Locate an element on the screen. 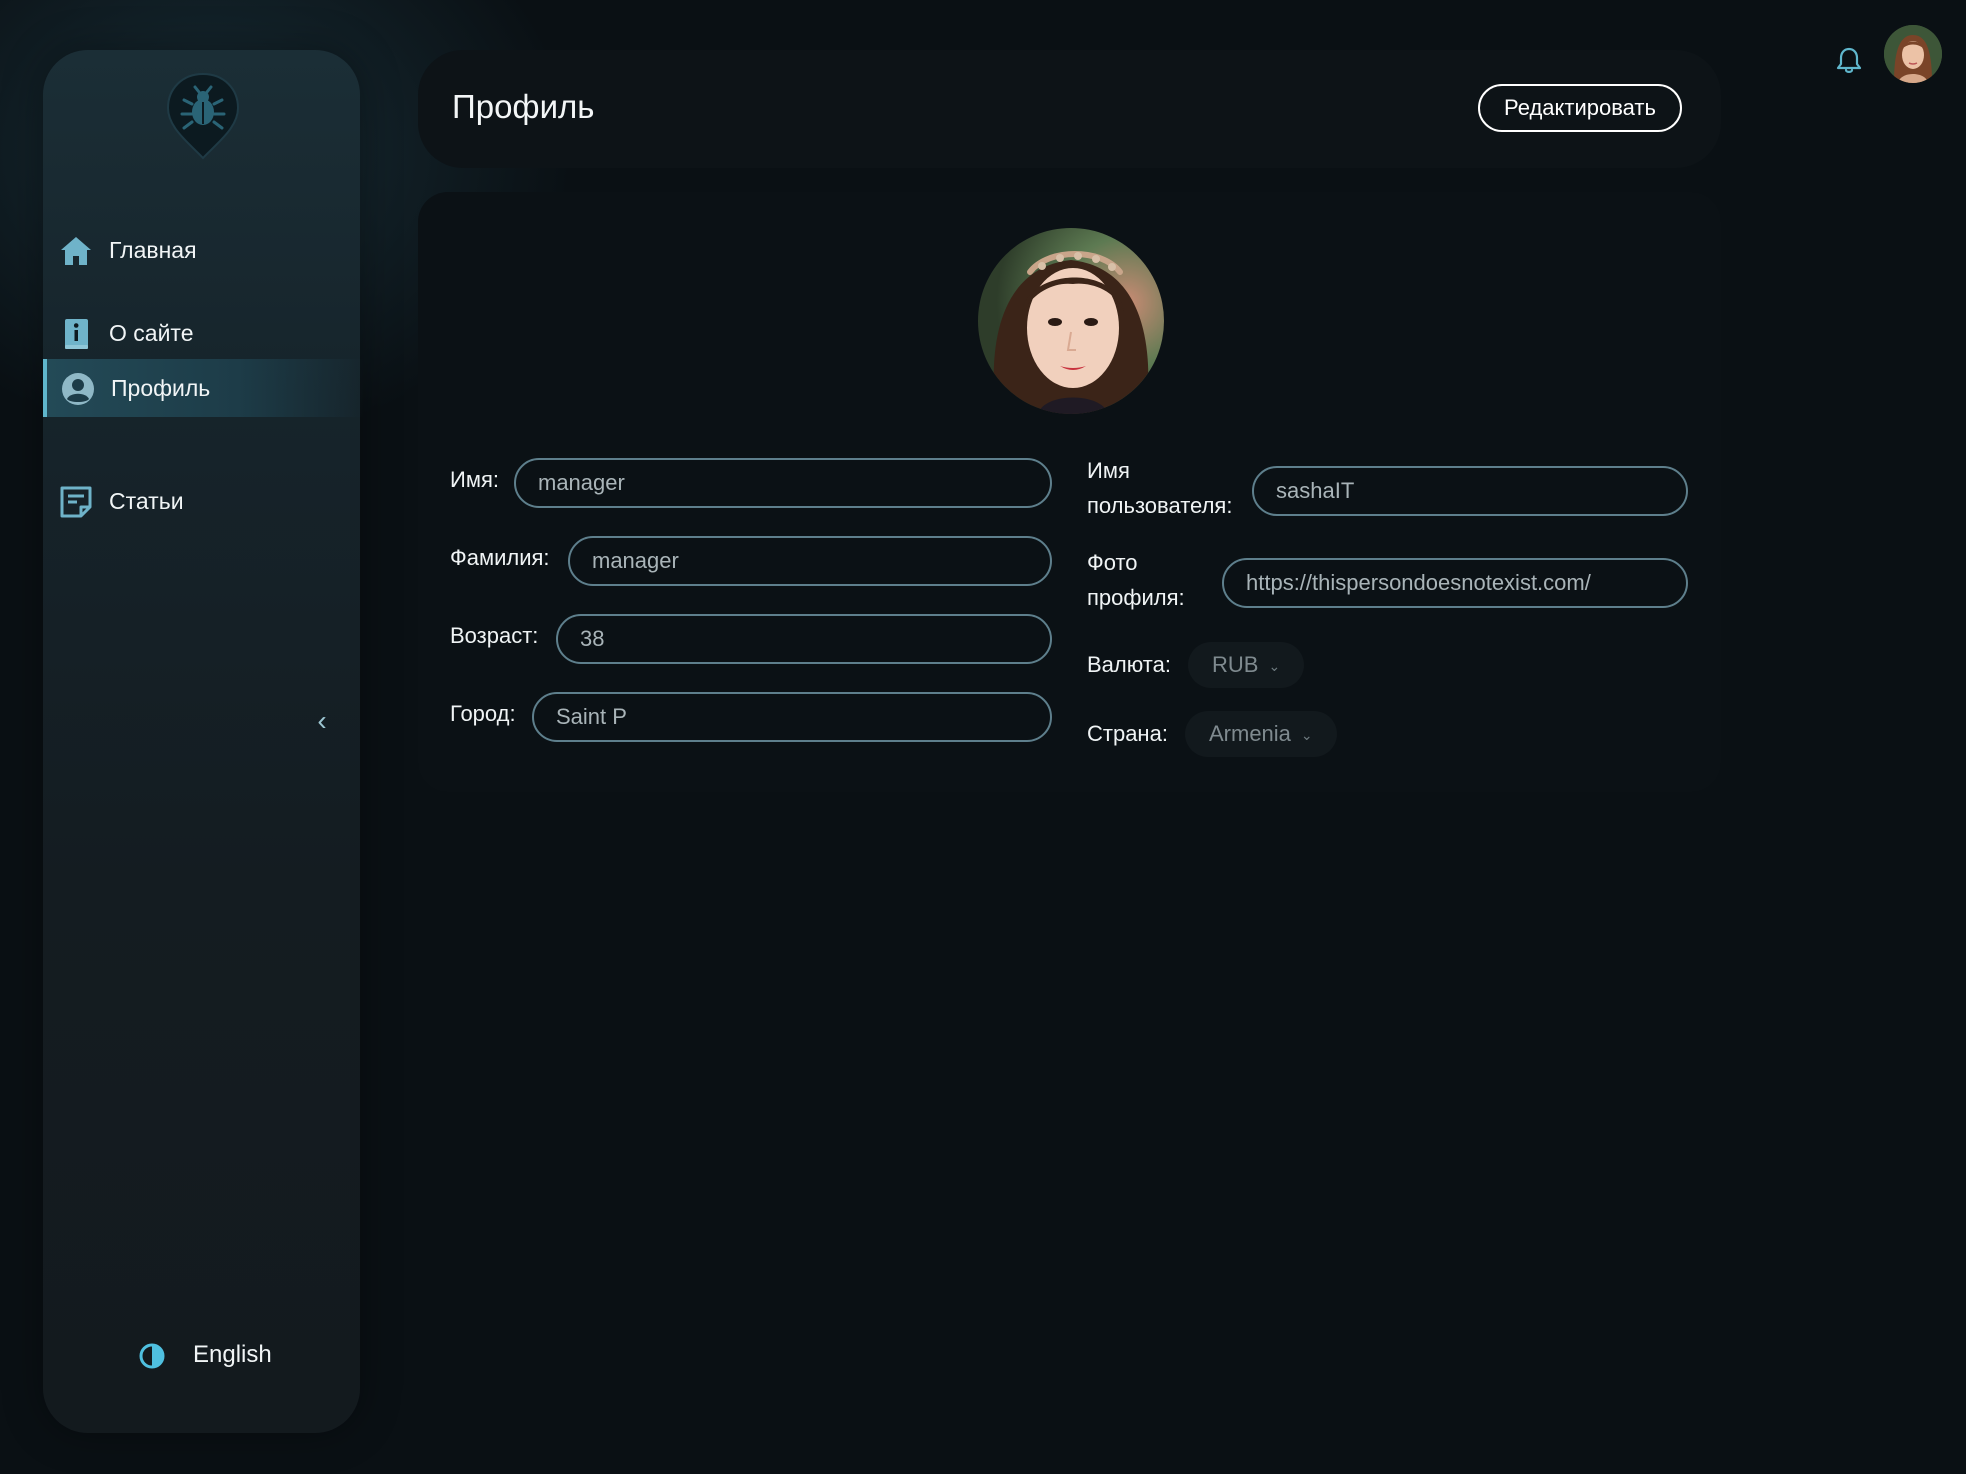 Image resolution: width=1966 pixels, height=1474 pixels. currency-label: Валюта: is located at coordinates (1129, 664).